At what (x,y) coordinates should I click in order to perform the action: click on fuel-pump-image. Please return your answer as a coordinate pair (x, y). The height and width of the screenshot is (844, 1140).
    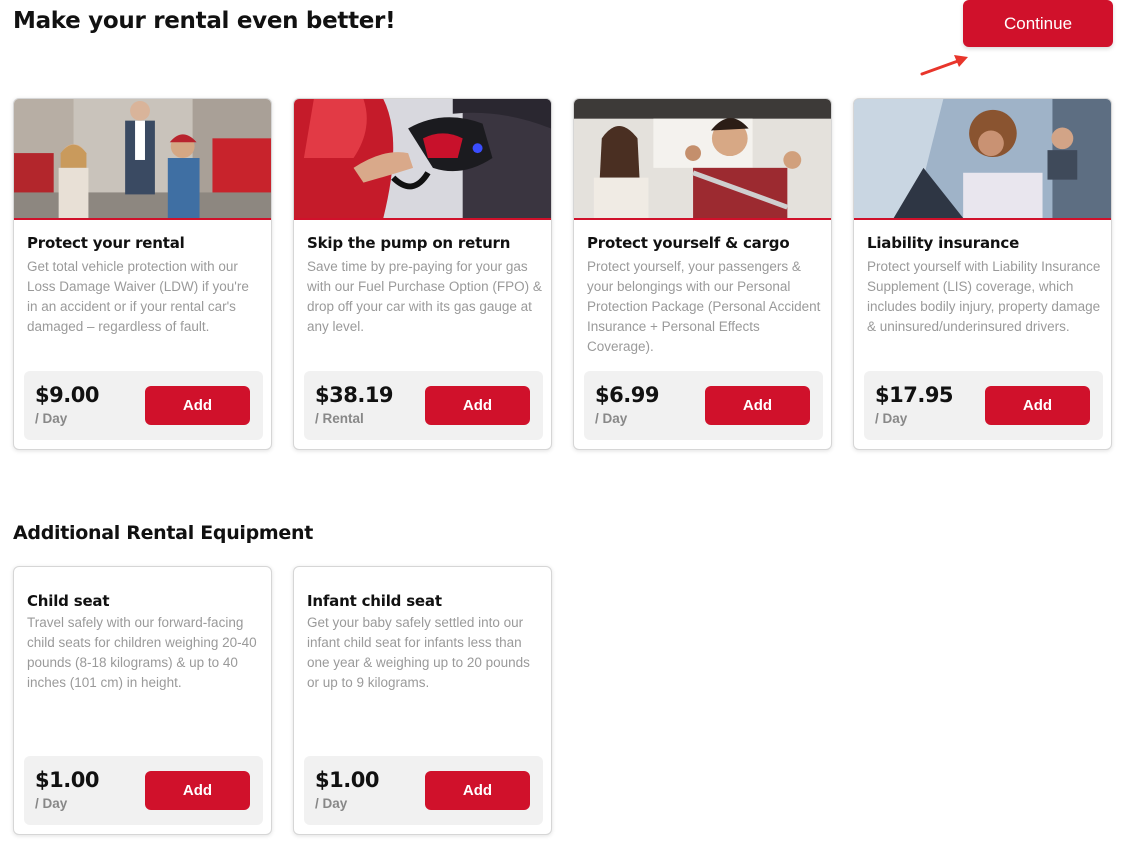
    Looking at the image, I should click on (422, 159).